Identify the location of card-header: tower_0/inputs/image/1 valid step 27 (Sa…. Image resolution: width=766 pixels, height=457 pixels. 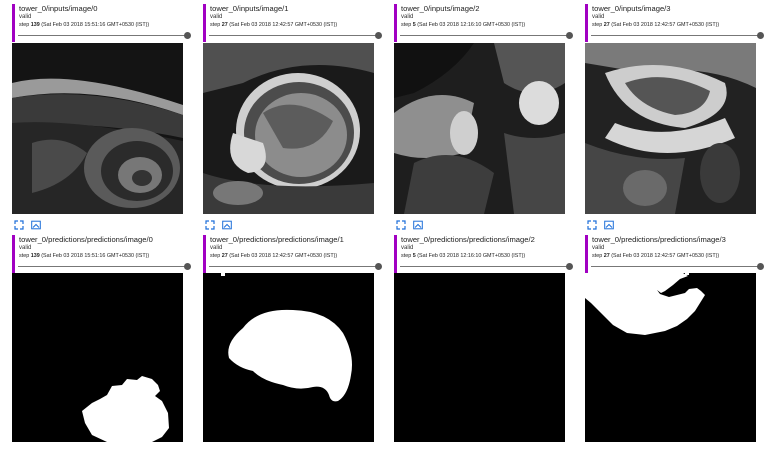
(292, 23).